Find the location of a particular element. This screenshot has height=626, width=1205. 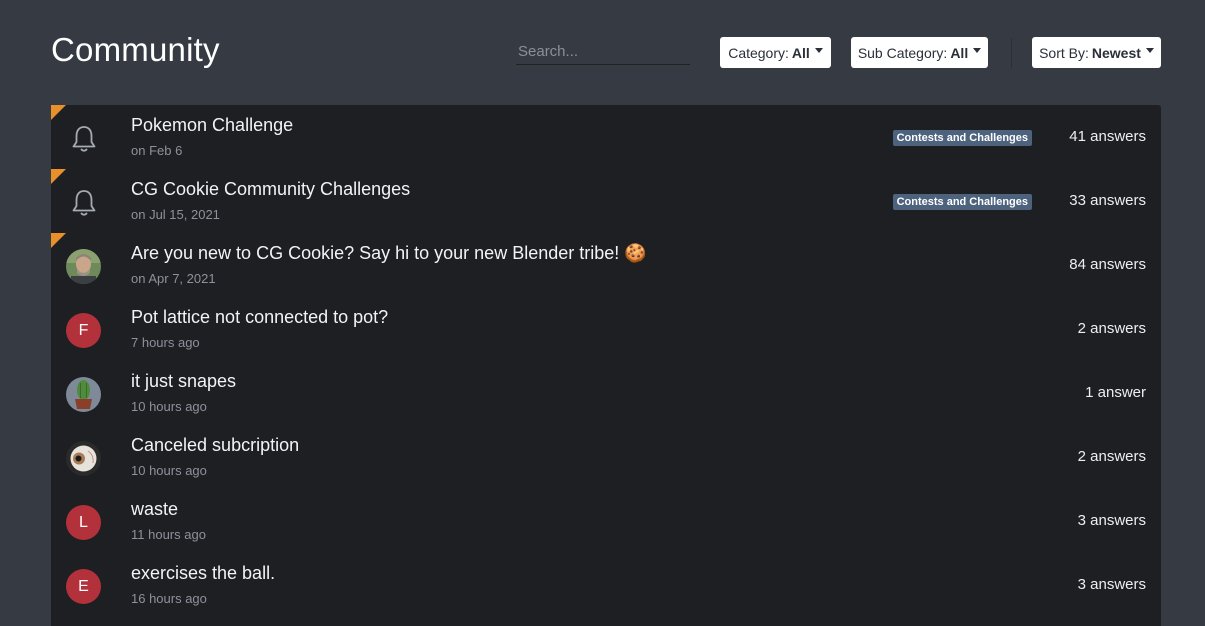

subcategory-filter-button: Sub Category: All is located at coordinates (919, 52).